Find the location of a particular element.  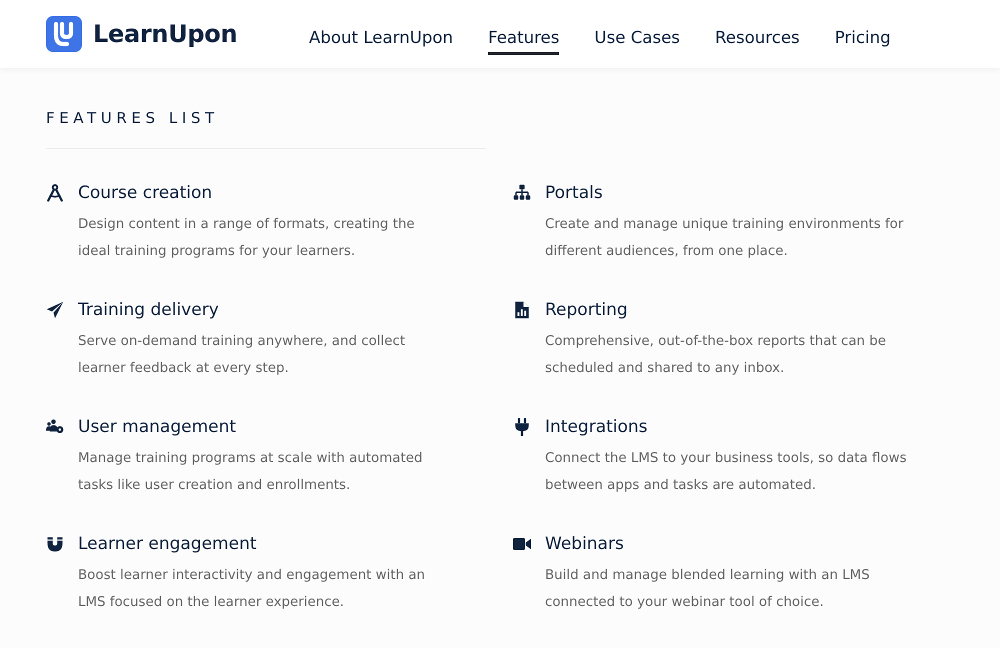

feature-description: Design content in a range of formats, creating the ideal training programs for your learners. is located at coordinates (246, 238).